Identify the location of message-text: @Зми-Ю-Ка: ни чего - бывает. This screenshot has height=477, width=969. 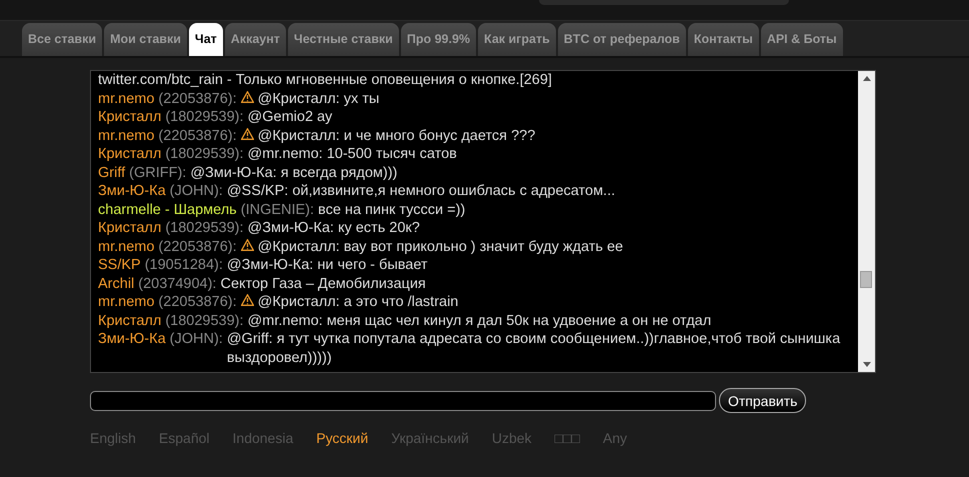
(327, 265).